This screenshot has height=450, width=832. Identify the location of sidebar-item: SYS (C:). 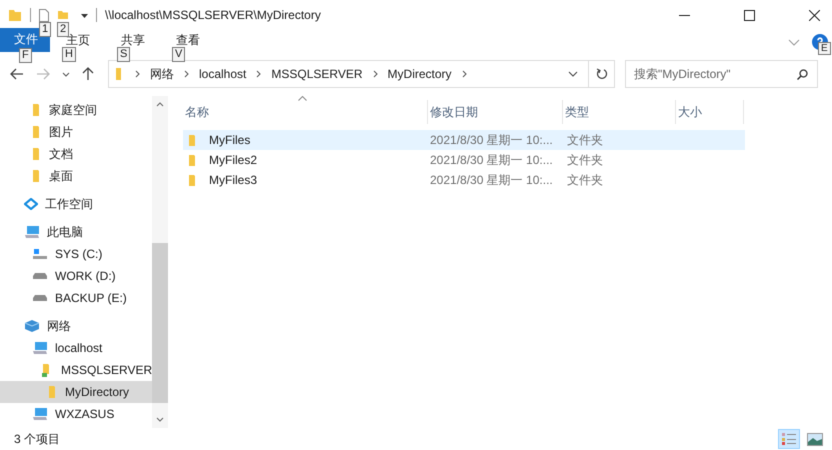
(76, 254).